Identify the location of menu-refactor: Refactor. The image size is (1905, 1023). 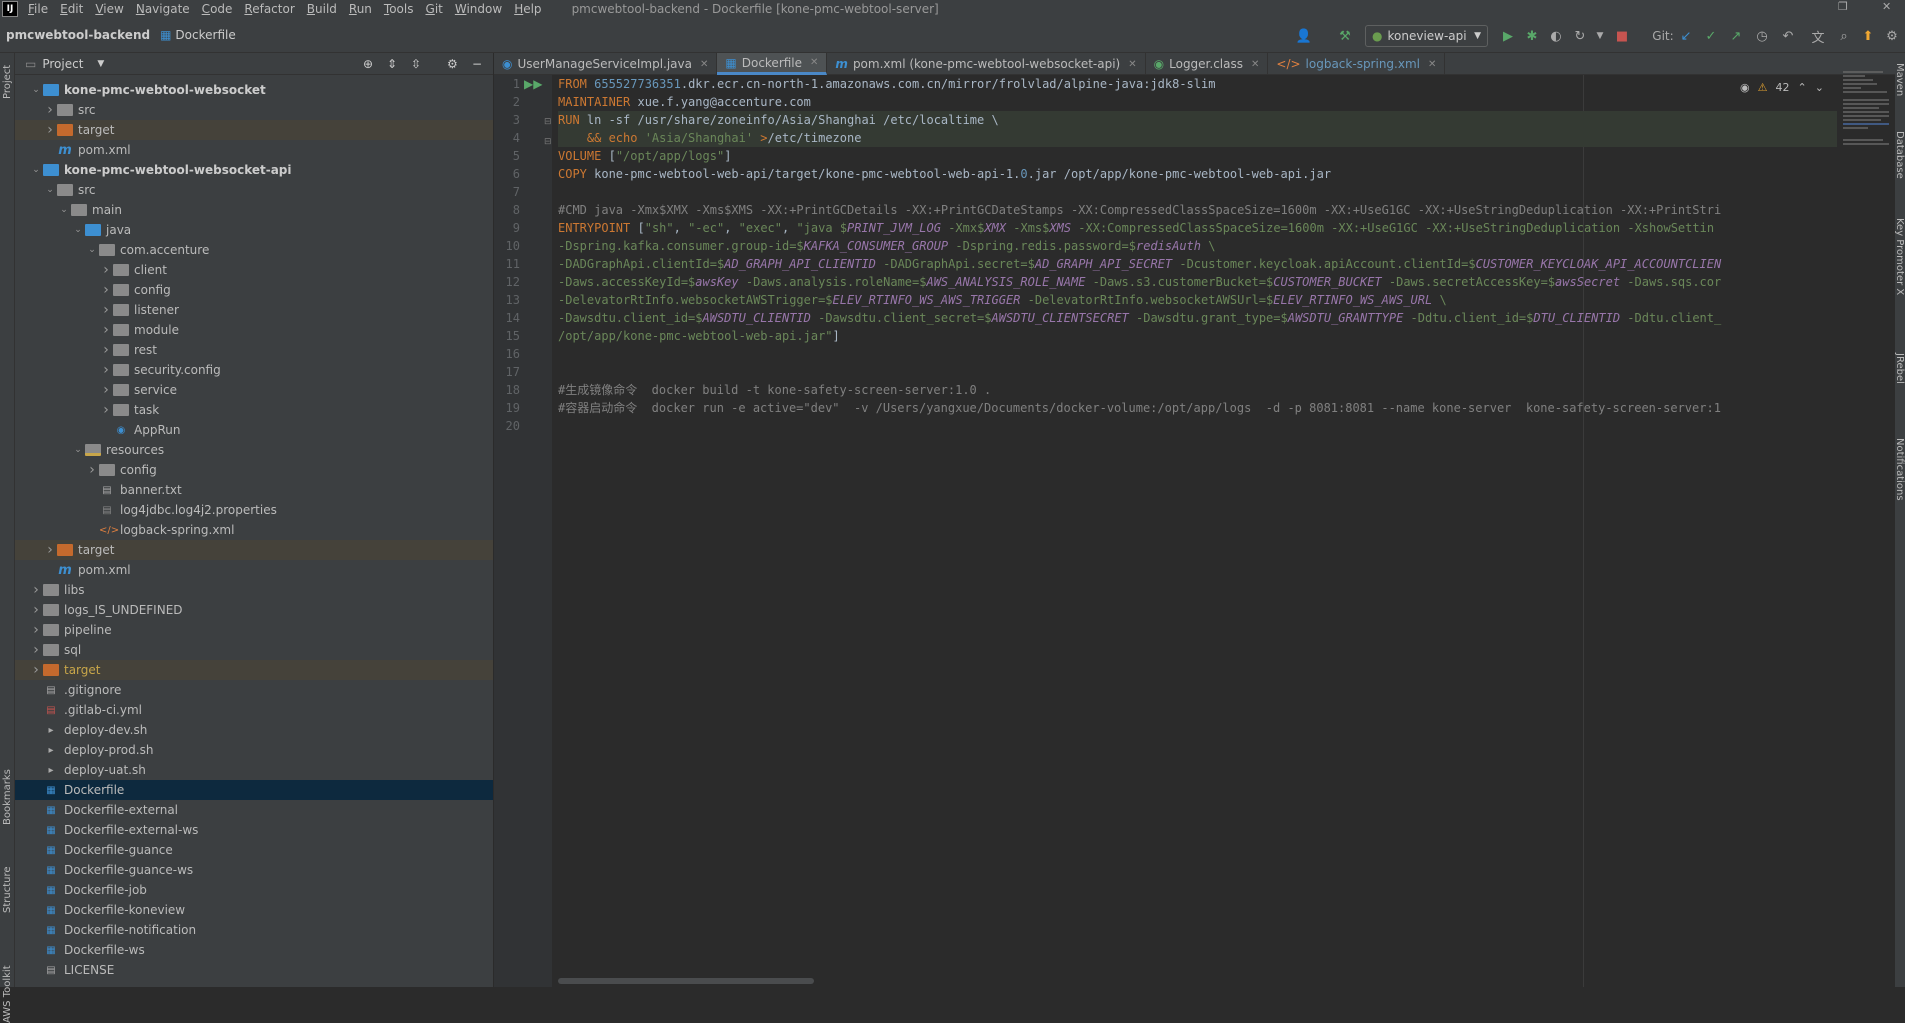
(269, 9).